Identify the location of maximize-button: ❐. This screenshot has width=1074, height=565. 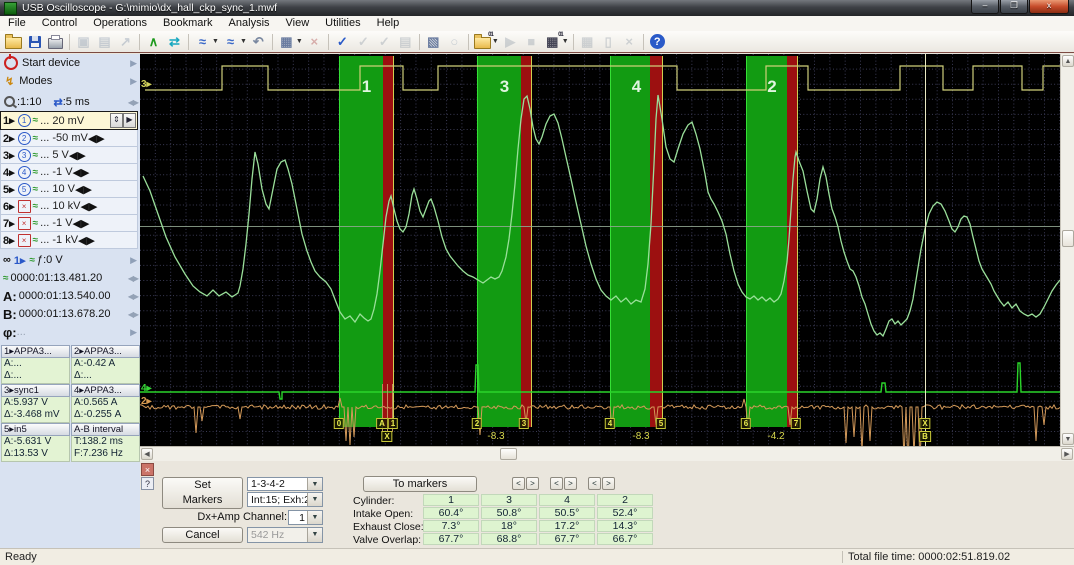
(1014, 7).